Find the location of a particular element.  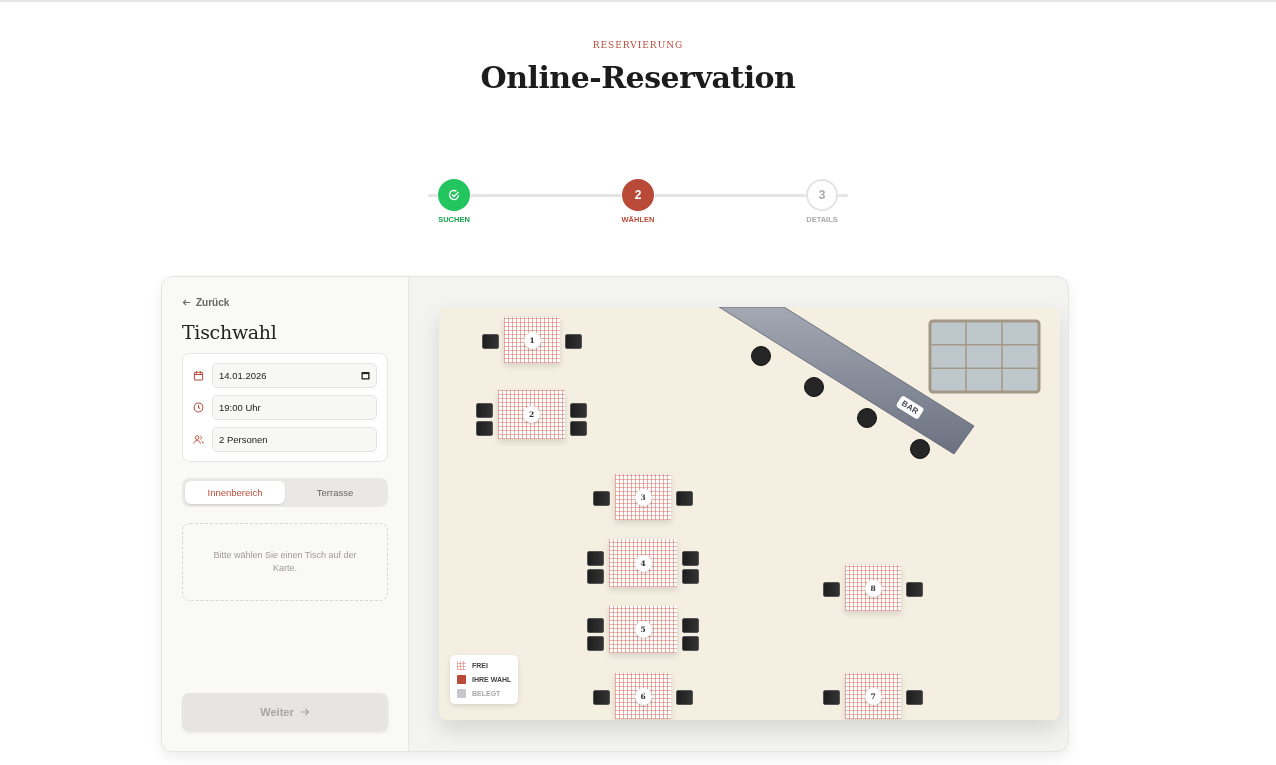

selection-hint: Bitte wählen Sie einen Tisch auf der Karte. is located at coordinates (285, 561).